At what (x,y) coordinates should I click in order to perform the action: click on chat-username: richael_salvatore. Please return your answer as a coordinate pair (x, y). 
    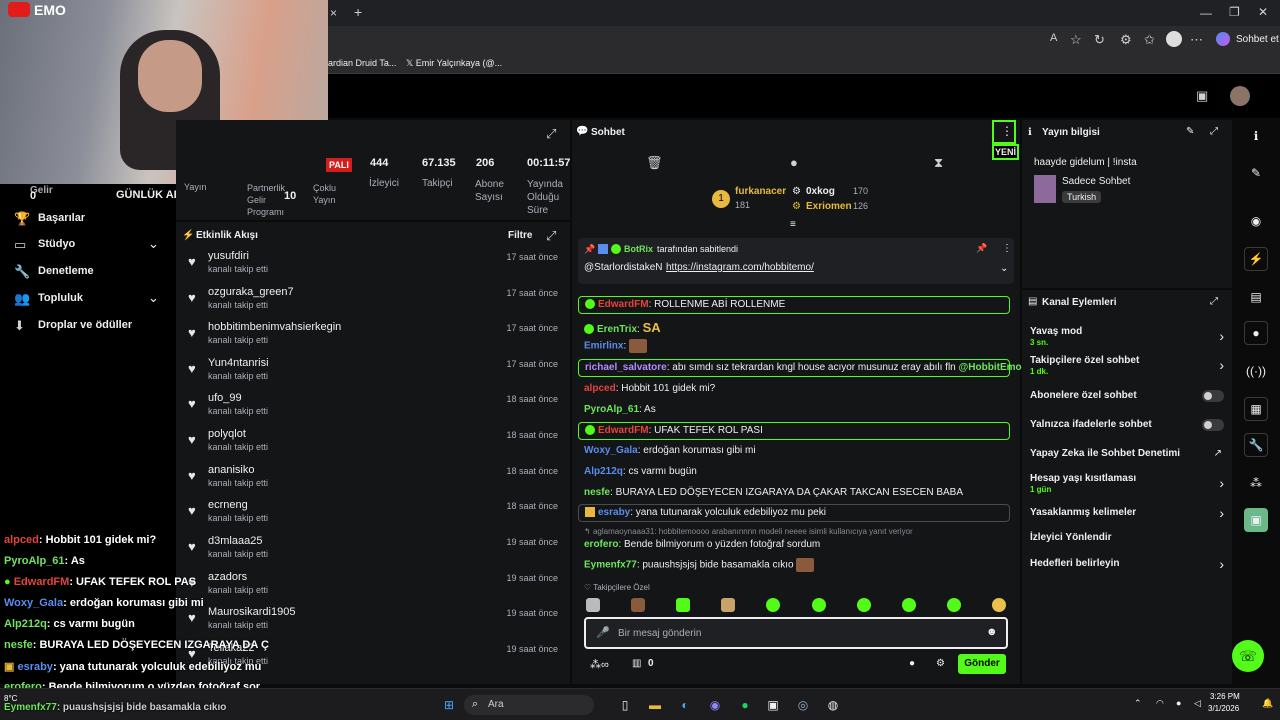
    Looking at the image, I should click on (626, 367).